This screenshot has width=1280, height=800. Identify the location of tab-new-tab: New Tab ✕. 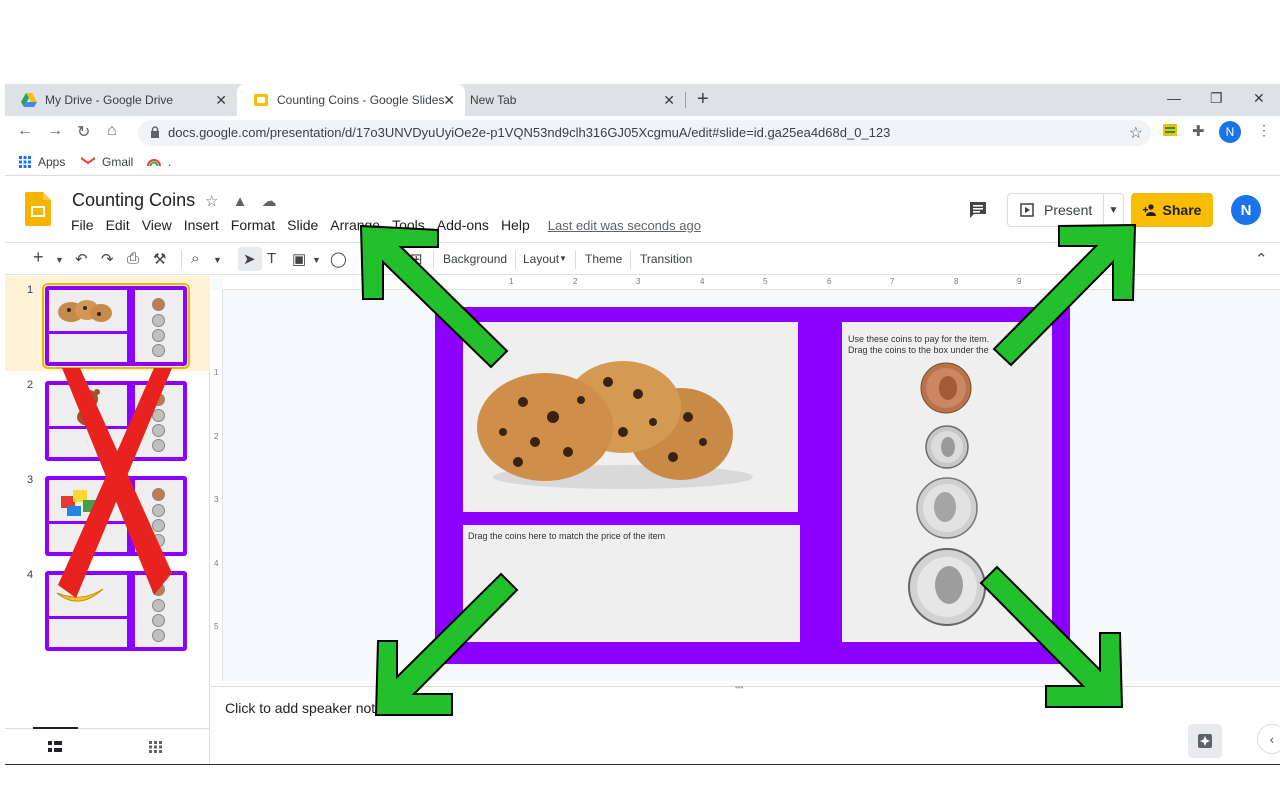
(575, 100).